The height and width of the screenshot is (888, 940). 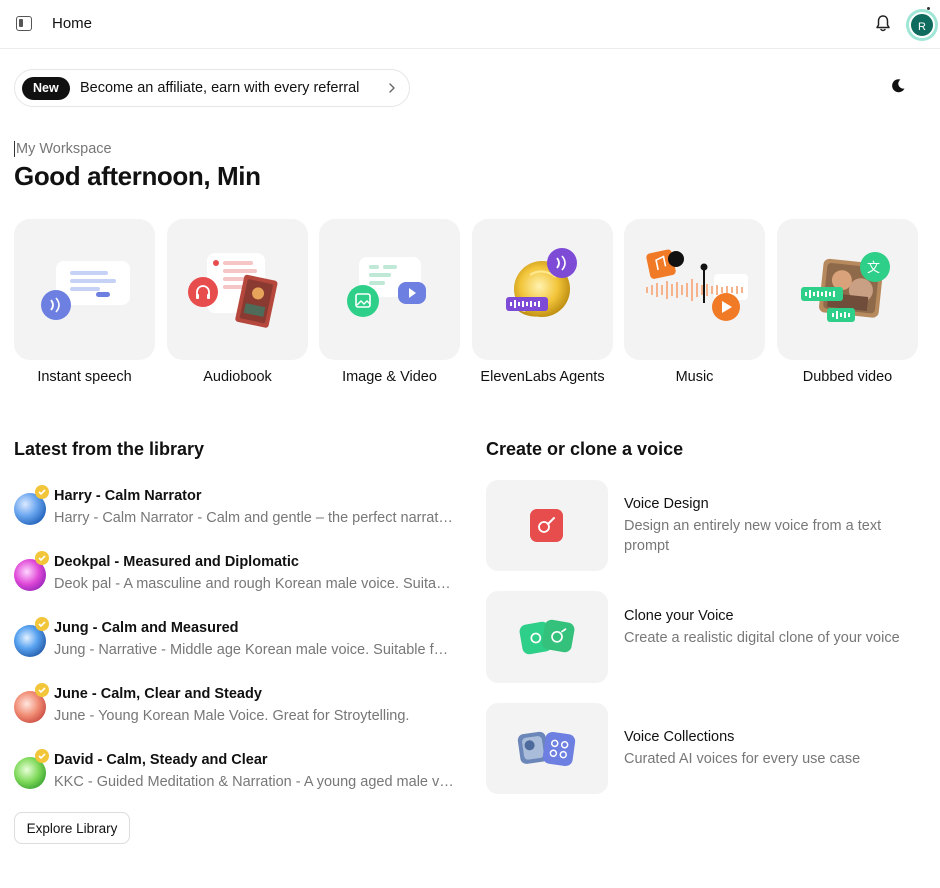 I want to click on tile-label-image-video: Image & Video, so click(x=389, y=377).